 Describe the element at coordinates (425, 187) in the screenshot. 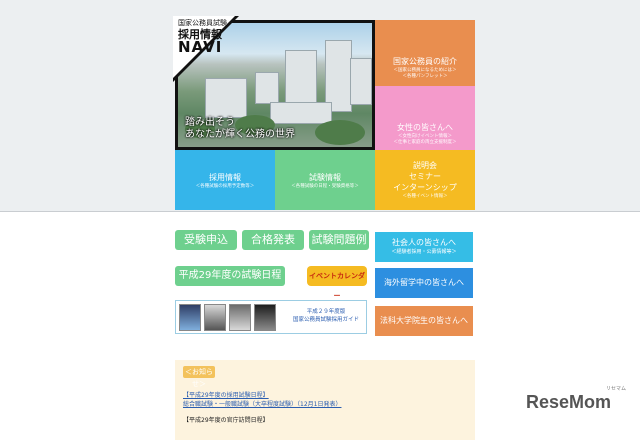

I see `tile-title: インターンシップ` at that location.